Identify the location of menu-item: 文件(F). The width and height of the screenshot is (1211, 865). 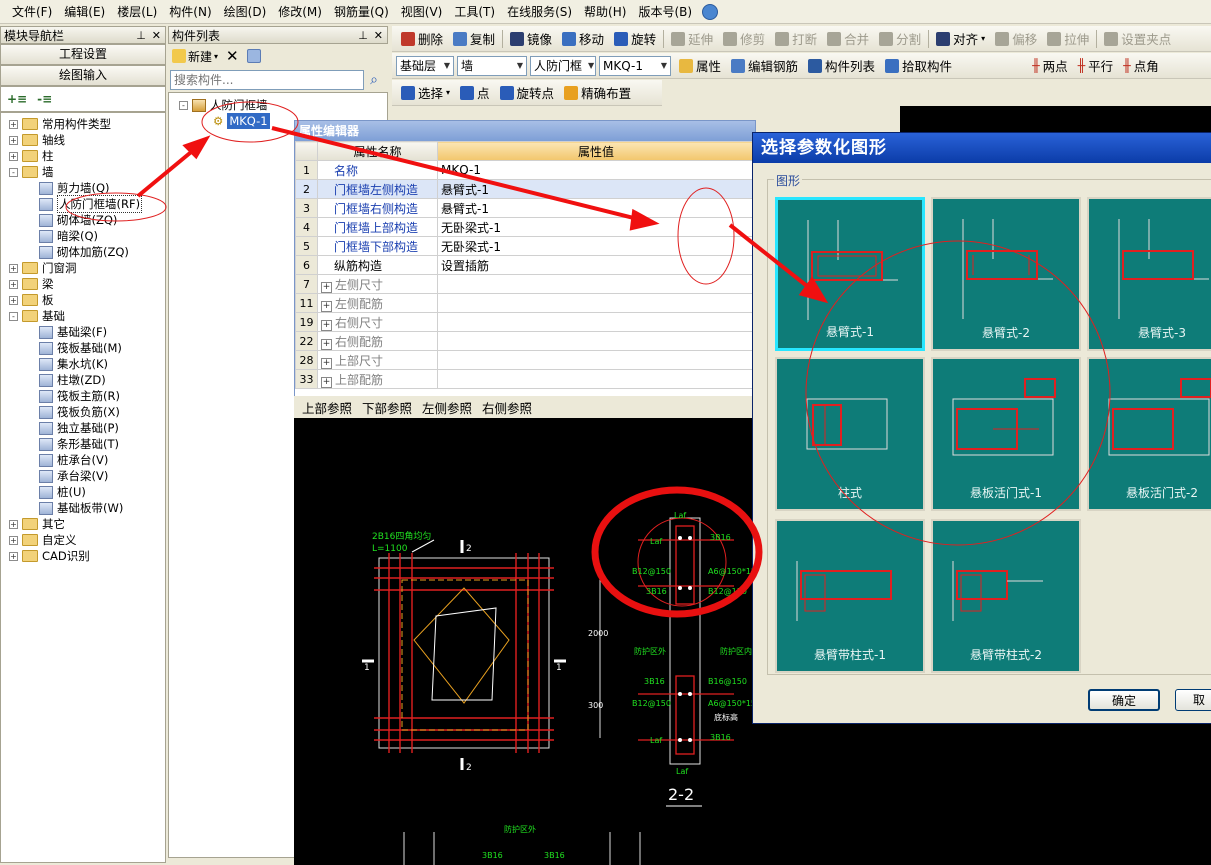
(32, 12).